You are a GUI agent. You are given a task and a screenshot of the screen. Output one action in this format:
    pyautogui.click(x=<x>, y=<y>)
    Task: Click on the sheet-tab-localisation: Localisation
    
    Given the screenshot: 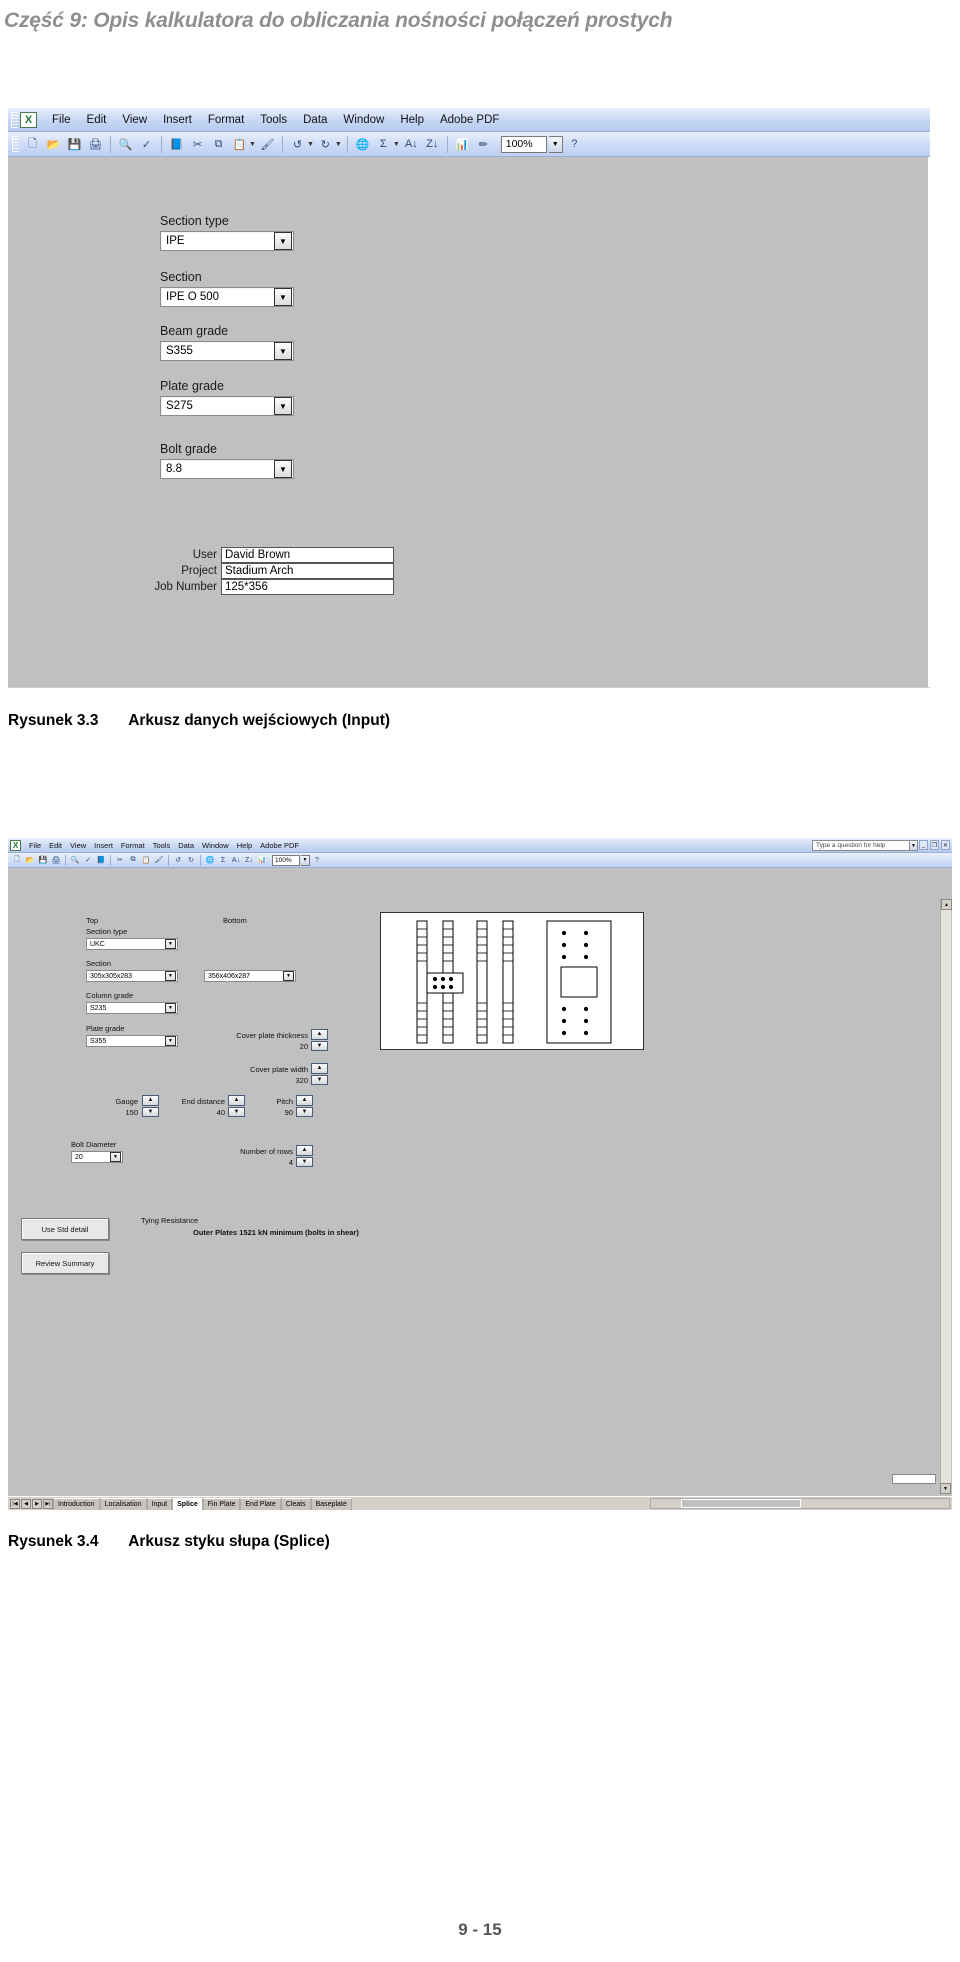 What is the action you would take?
    pyautogui.click(x=123, y=1503)
    